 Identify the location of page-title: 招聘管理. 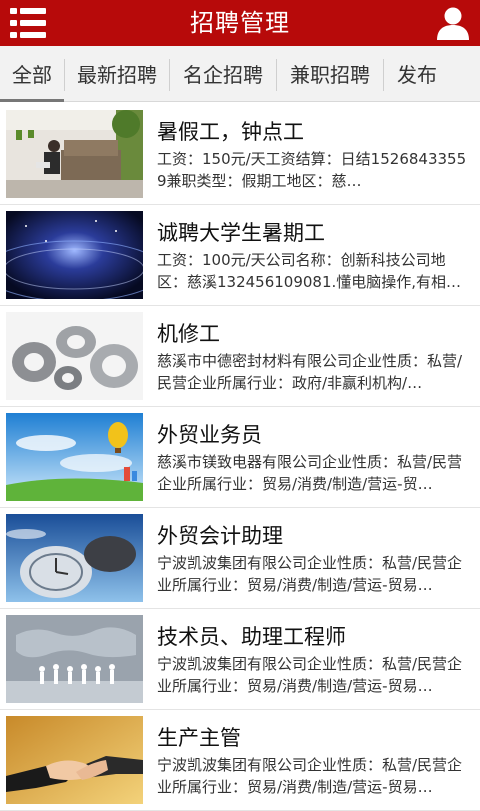
(240, 23).